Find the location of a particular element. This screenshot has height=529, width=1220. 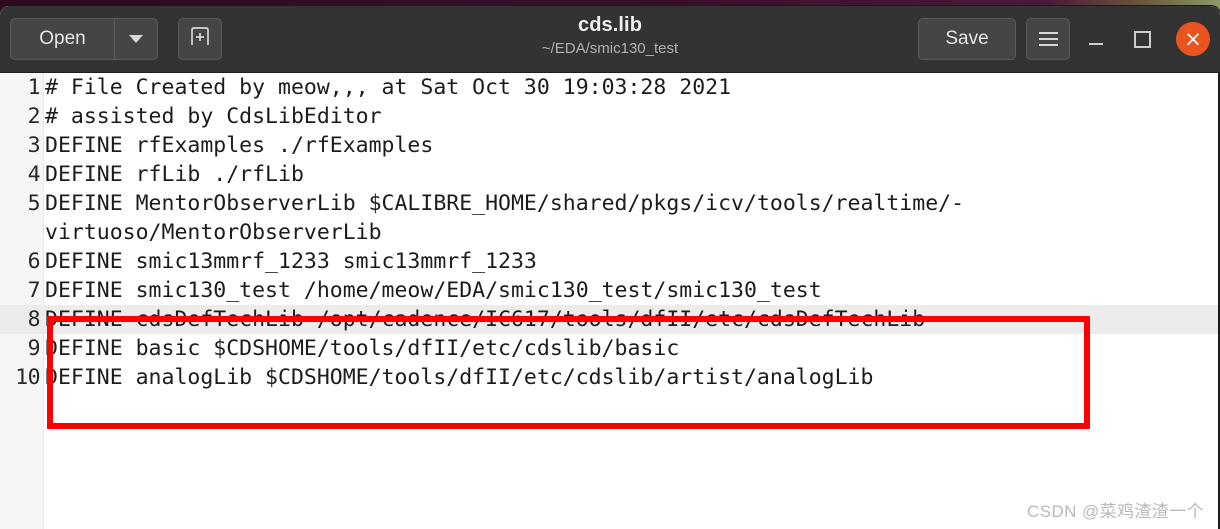

minimize-icon is located at coordinates (1096, 43).